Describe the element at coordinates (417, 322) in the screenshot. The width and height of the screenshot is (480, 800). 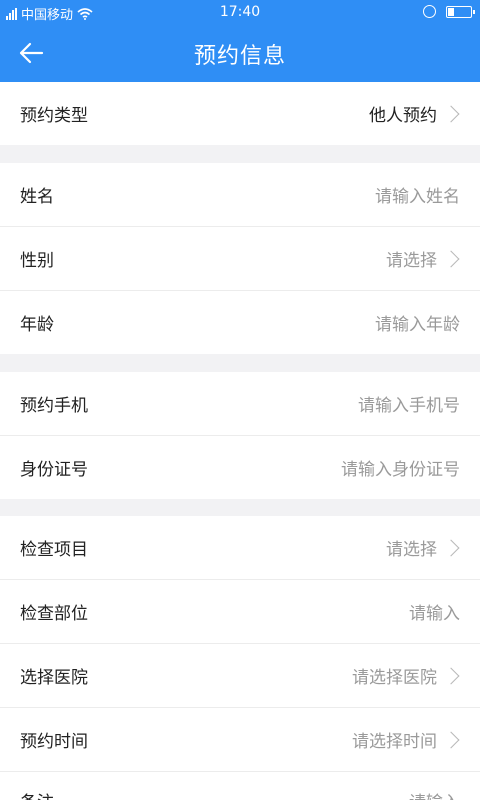
I see `age-input: 请输入年龄` at that location.